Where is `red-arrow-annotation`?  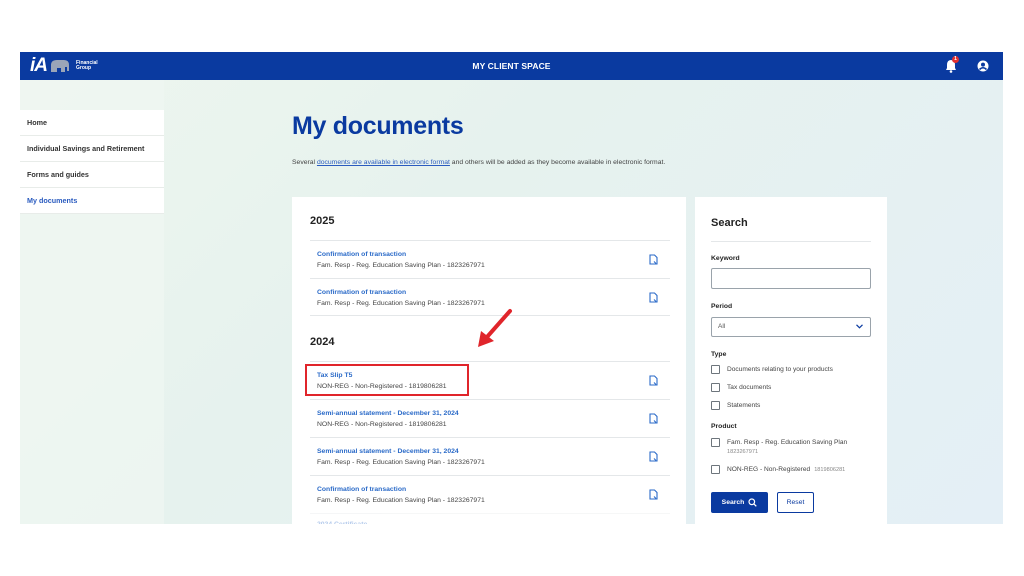
red-arrow-annotation is located at coordinates (495, 328).